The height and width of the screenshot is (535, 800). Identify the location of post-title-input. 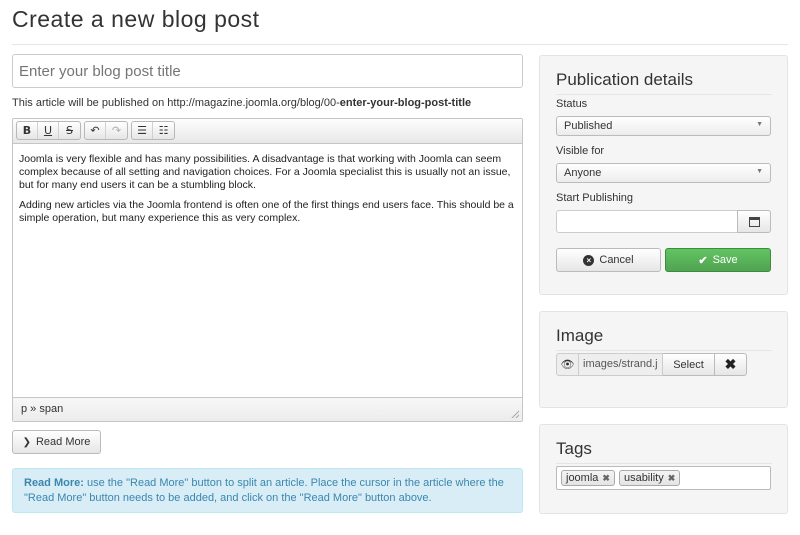
(267, 71).